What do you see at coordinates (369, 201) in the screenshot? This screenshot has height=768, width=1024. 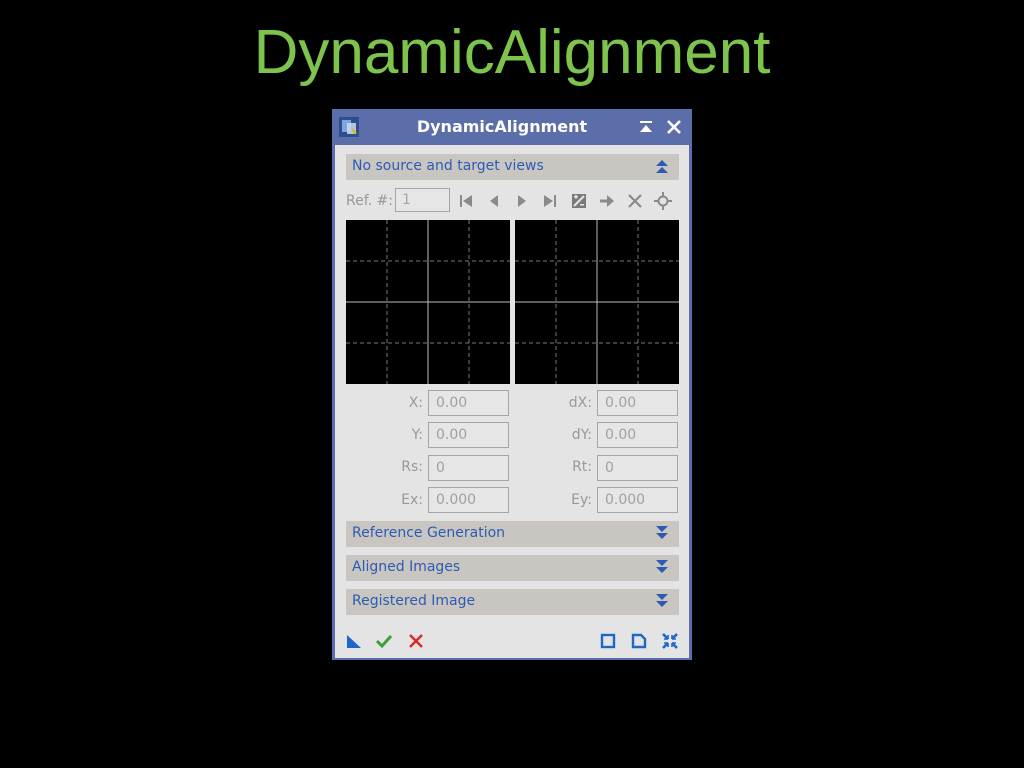 I see `reference-label: Ref. #:` at bounding box center [369, 201].